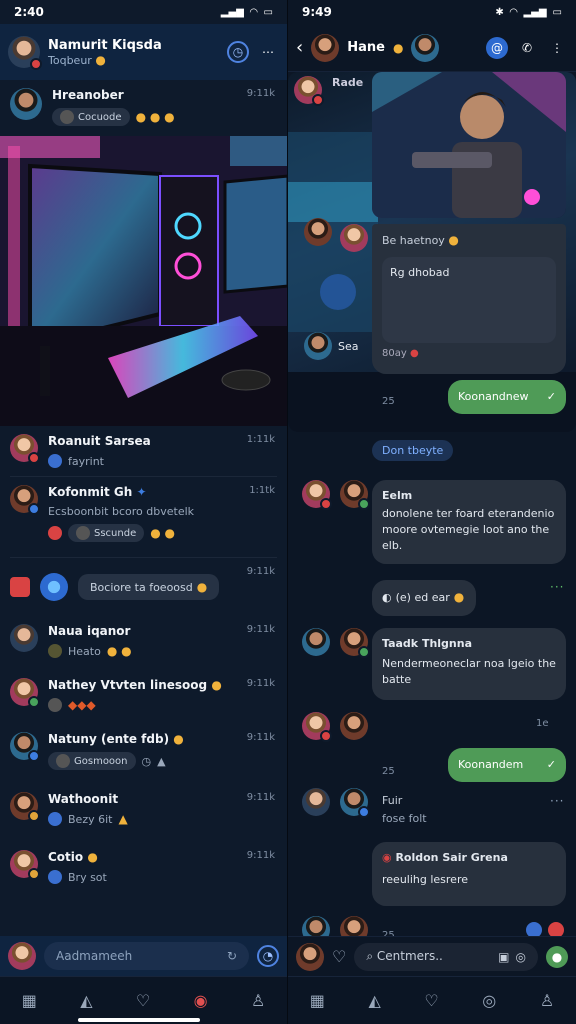 Image resolution: width=576 pixels, height=1024 pixels. What do you see at coordinates (55, 877) in the screenshot?
I see `user-icon` at bounding box center [55, 877].